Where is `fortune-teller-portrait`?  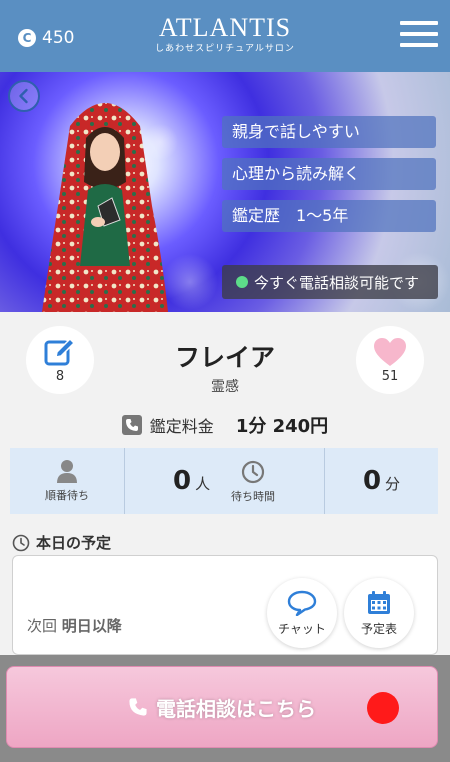
fortune-teller-portrait is located at coordinates (105, 207).